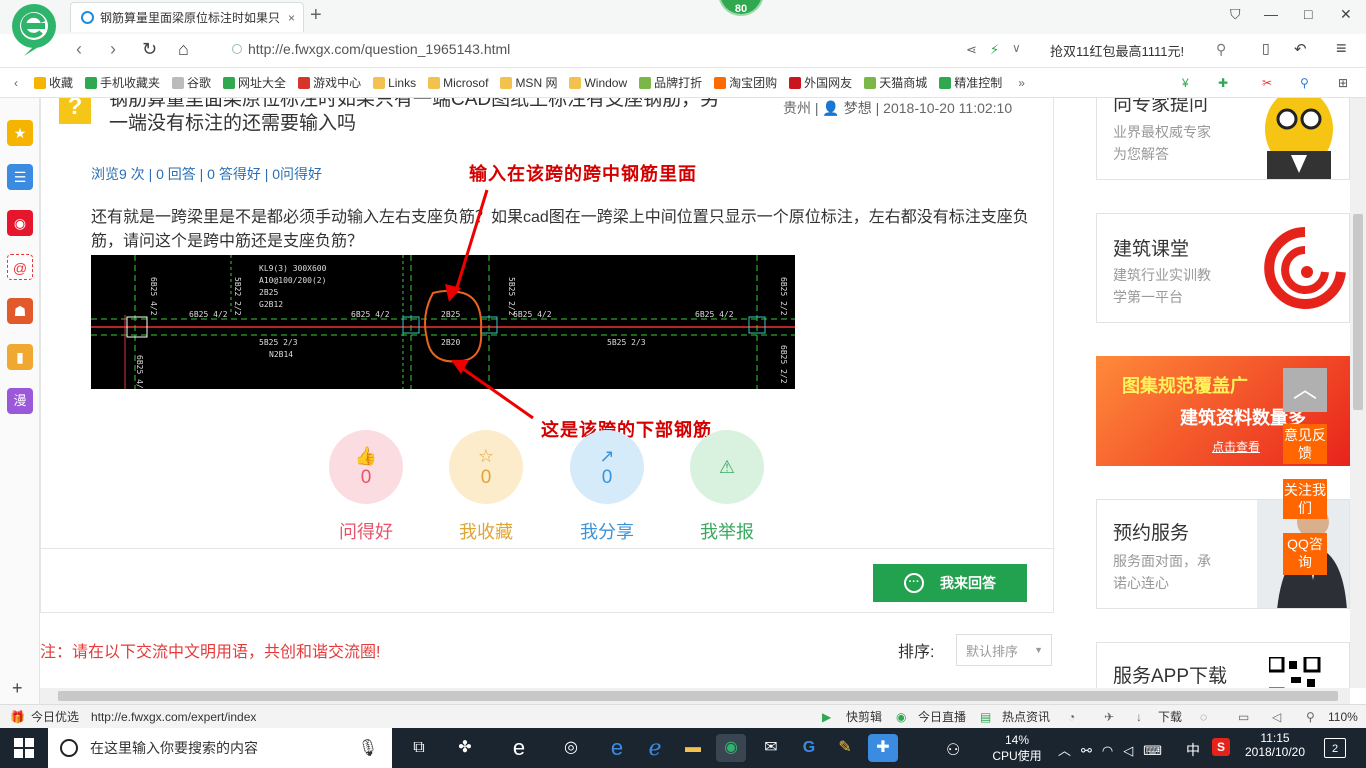  Describe the element at coordinates (1223, 139) in the screenshot. I see `expert-card: 向专家提问 业界最权威专家 为您解答` at that location.